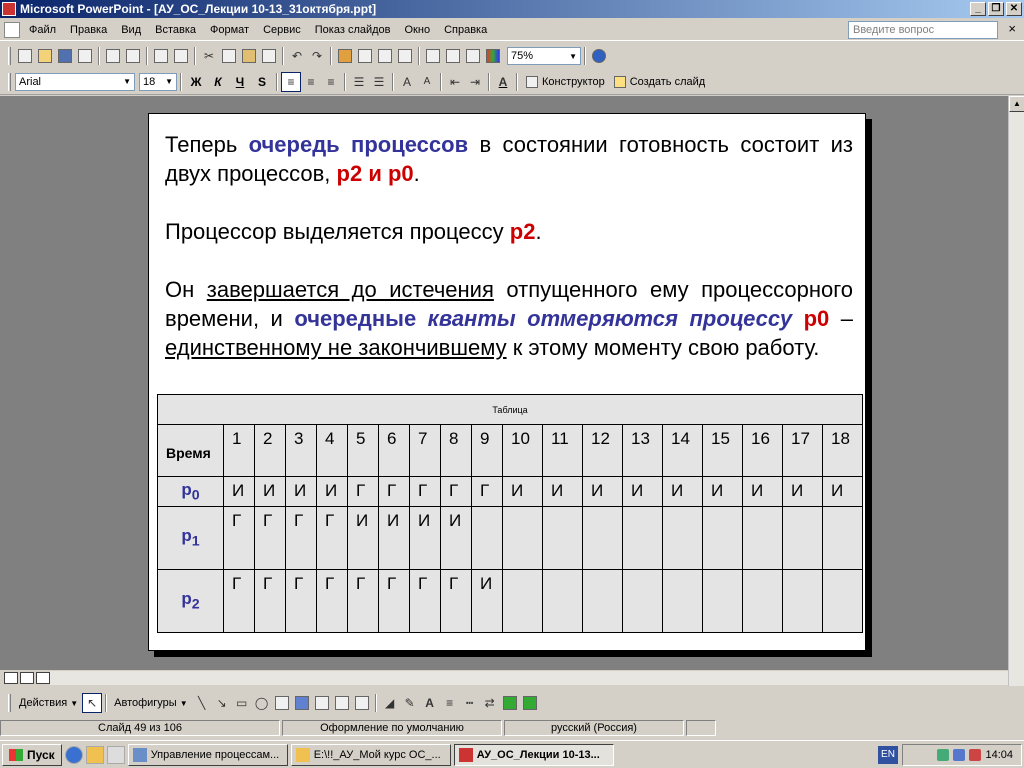 The image size is (1024, 768). What do you see at coordinates (1016, 391) in the screenshot?
I see `vertical-scrollbar: ▲` at bounding box center [1016, 391].